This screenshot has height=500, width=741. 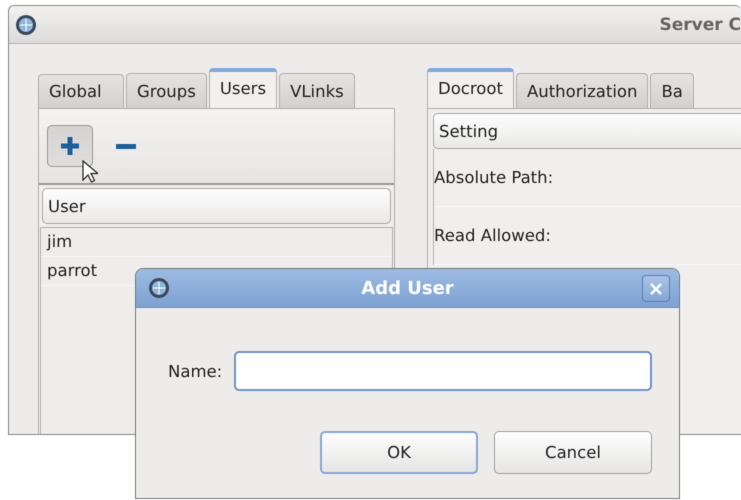 What do you see at coordinates (216, 206) in the screenshot?
I see `column-header: User` at bounding box center [216, 206].